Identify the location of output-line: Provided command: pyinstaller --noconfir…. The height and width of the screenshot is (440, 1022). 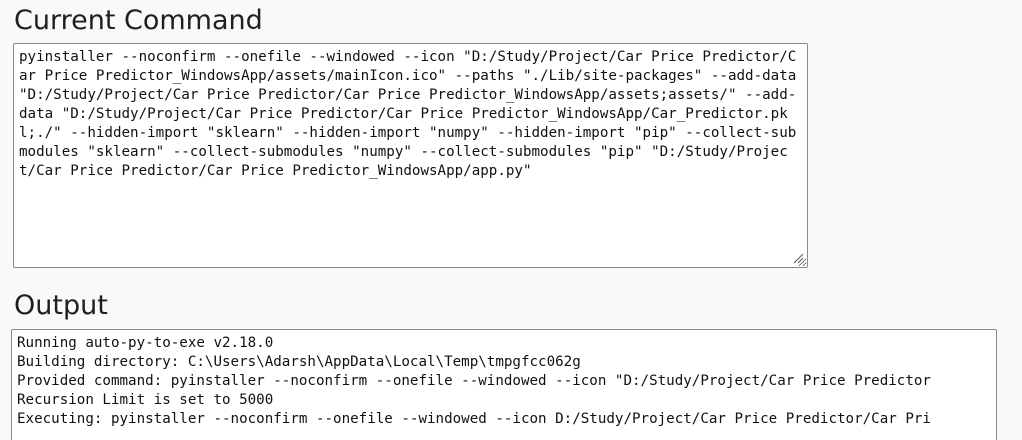
(474, 381).